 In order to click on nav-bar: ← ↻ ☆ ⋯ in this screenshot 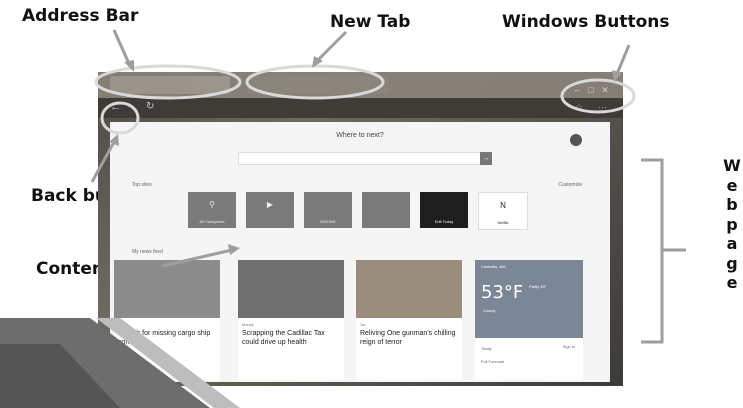, I will do `click(360, 108)`.